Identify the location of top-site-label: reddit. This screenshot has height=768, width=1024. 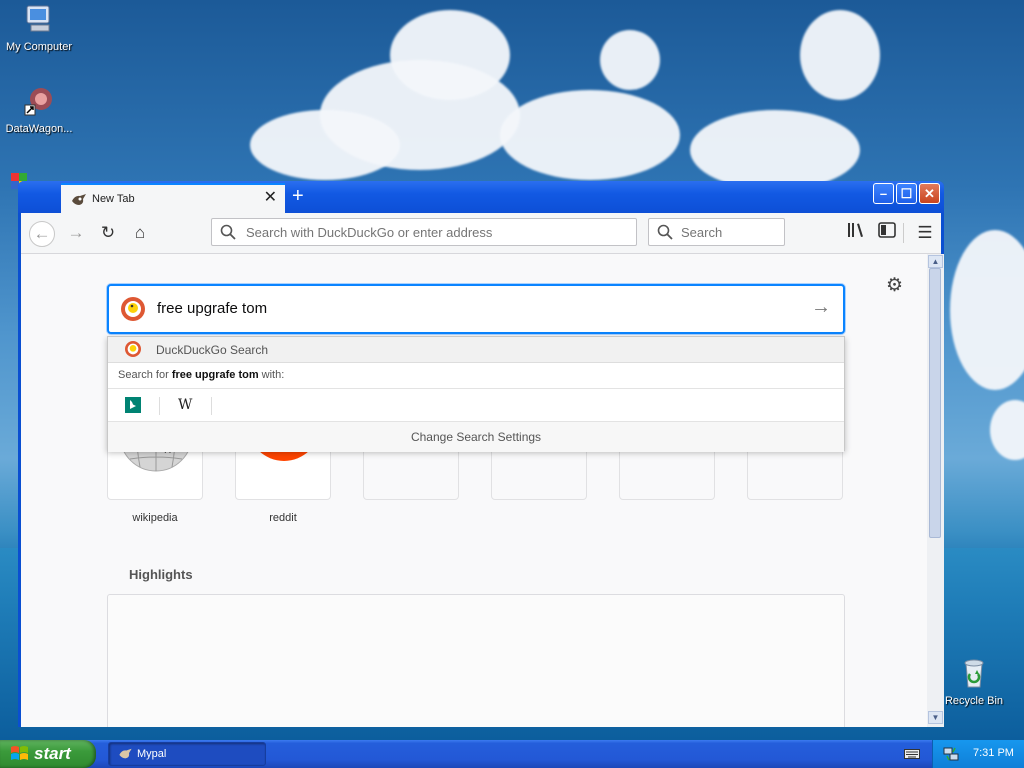
(283, 518).